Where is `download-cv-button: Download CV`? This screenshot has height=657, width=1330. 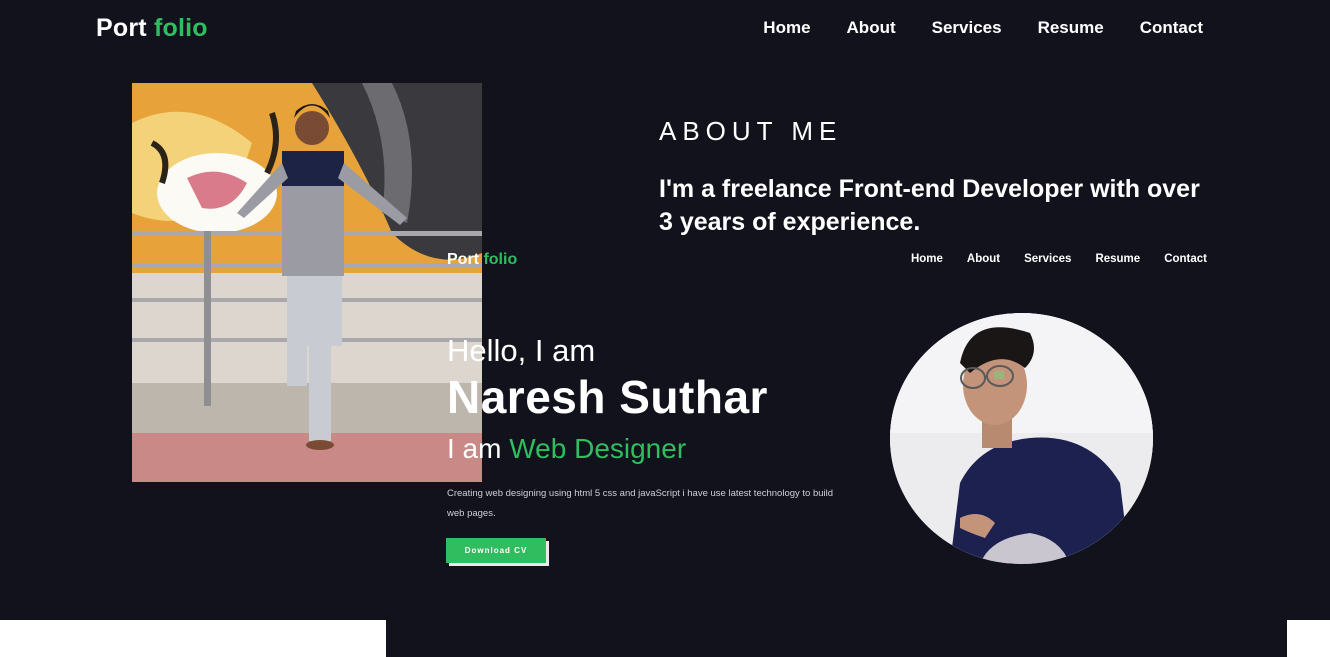 download-cv-button: Download CV is located at coordinates (496, 550).